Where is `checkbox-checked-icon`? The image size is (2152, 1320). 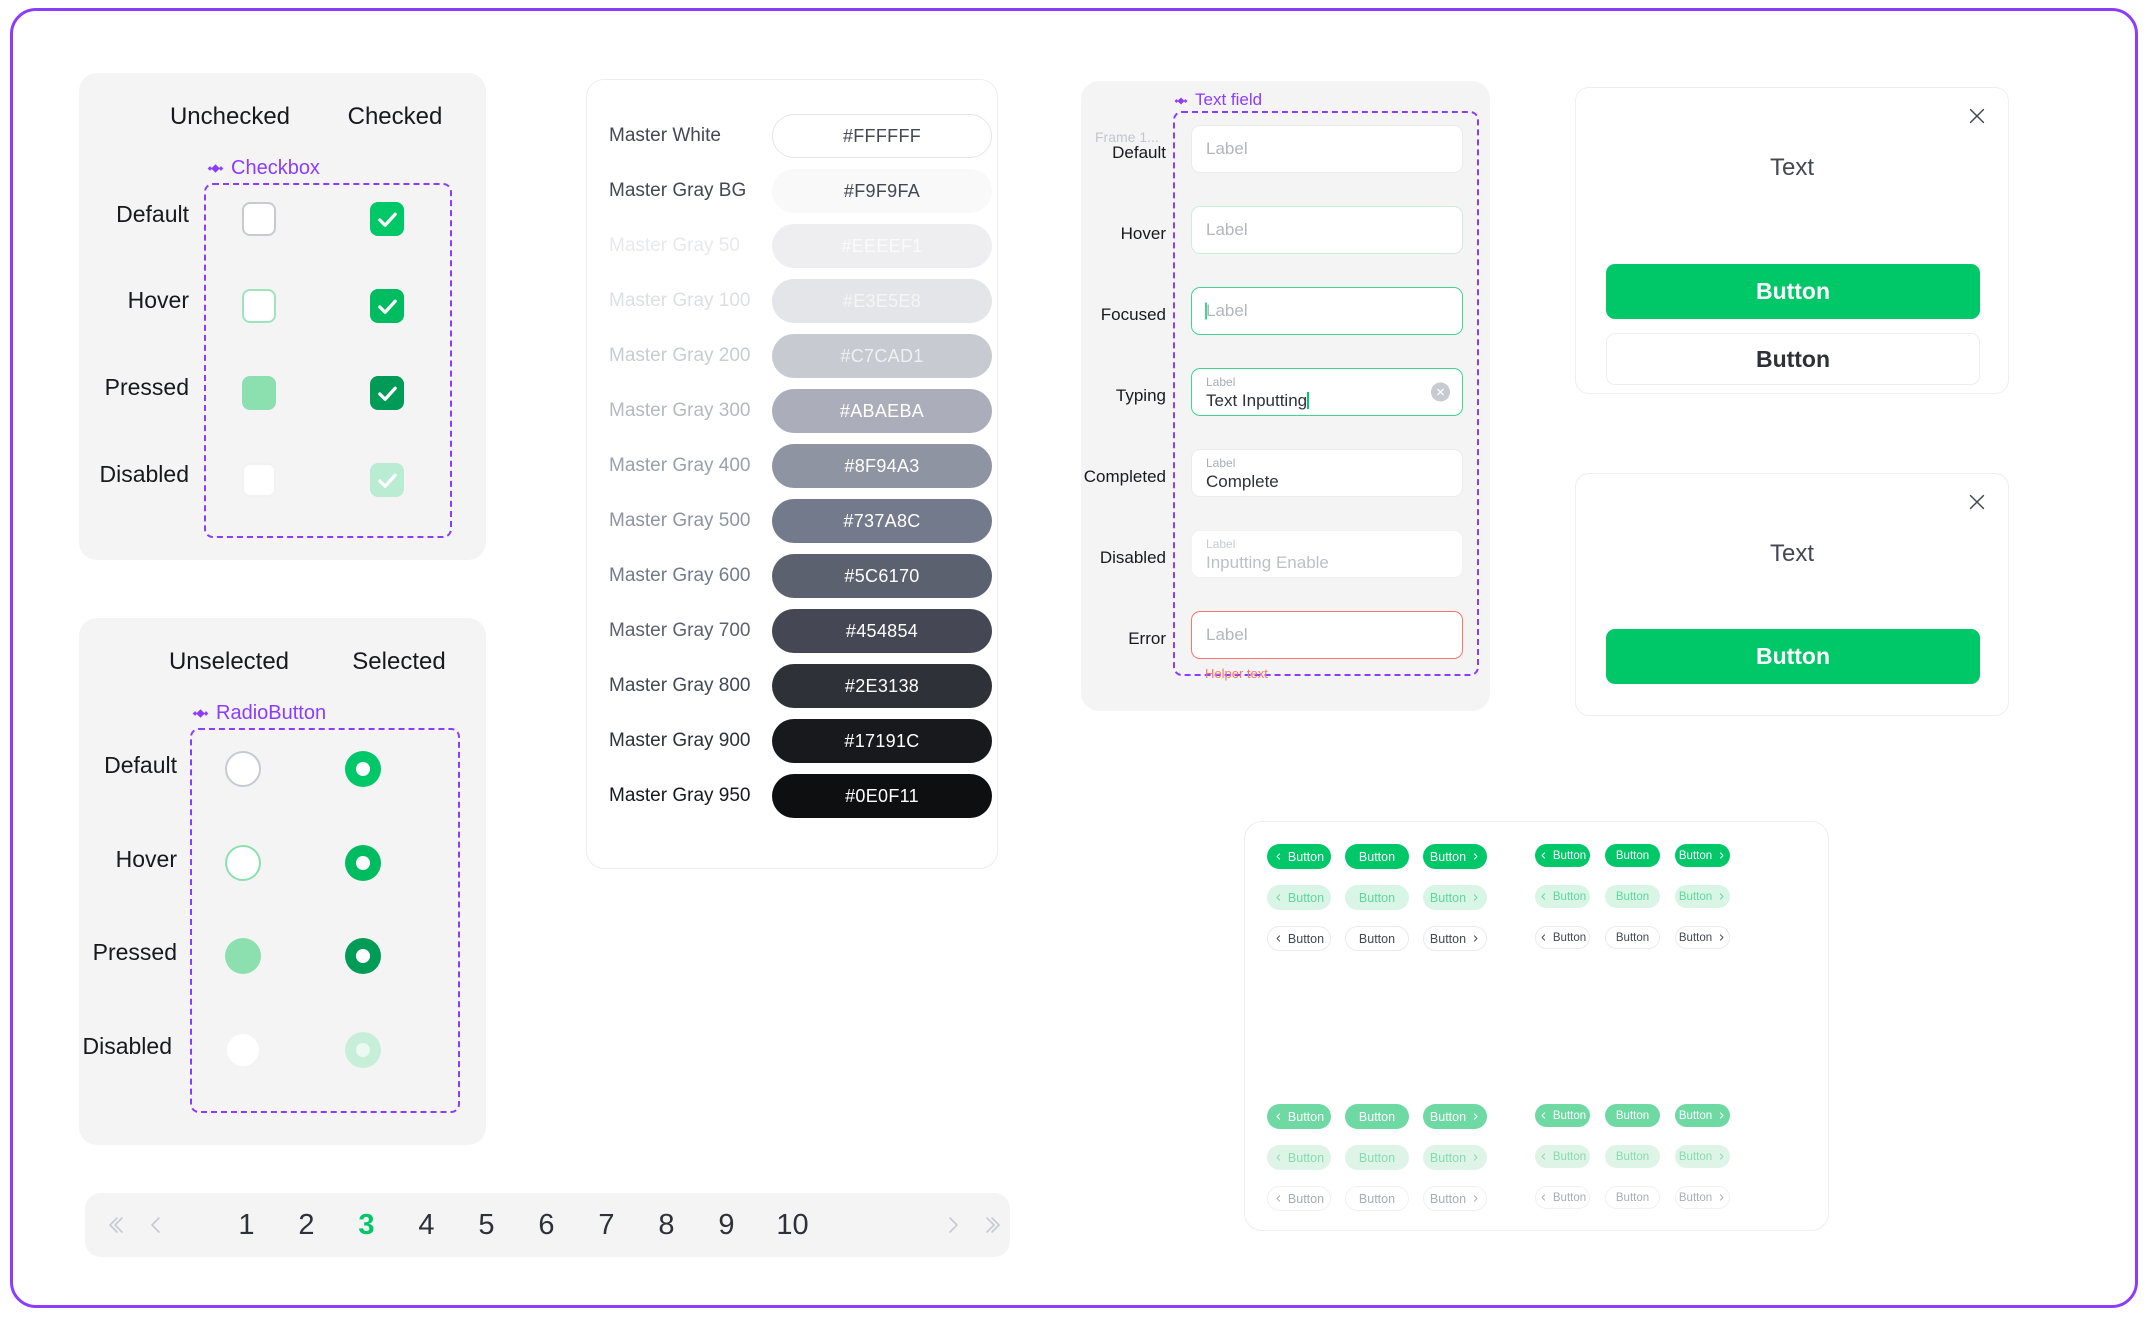
checkbox-checked-icon is located at coordinates (387, 306).